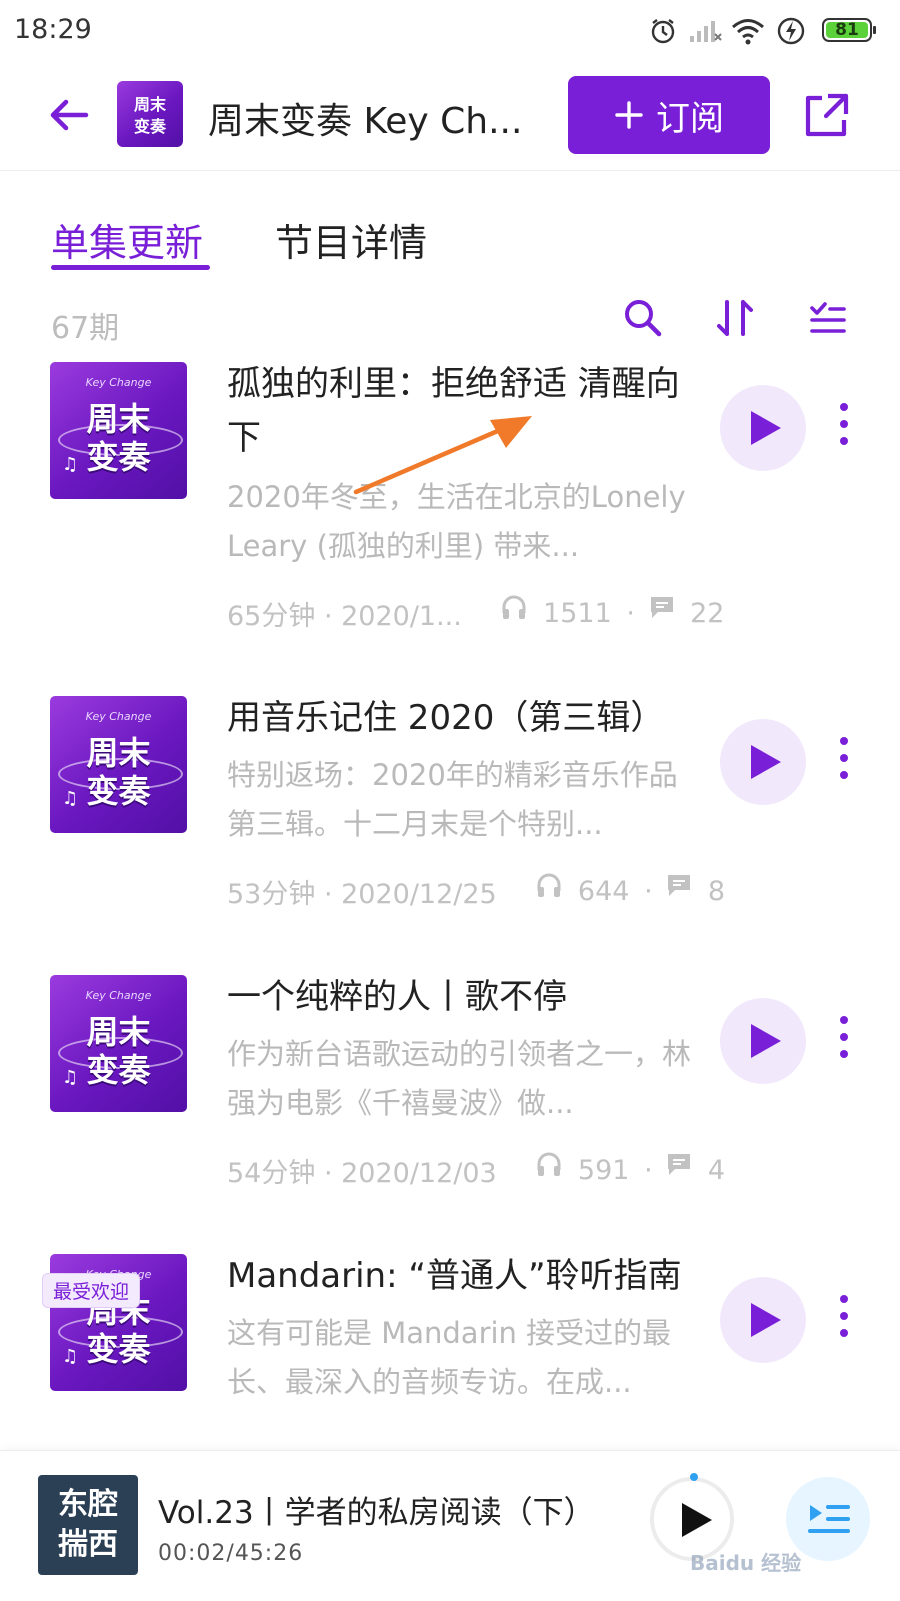 The height and width of the screenshot is (1601, 900). I want to click on annotation-arrow, so click(442, 455).